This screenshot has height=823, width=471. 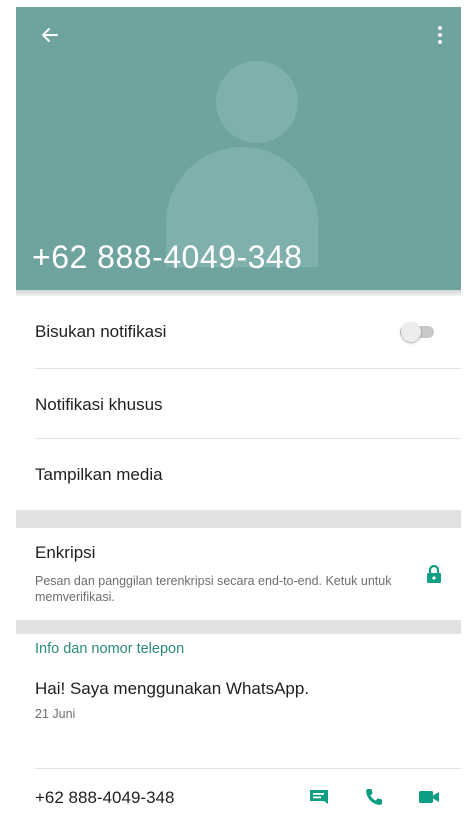 I want to click on message-icon, so click(x=319, y=797).